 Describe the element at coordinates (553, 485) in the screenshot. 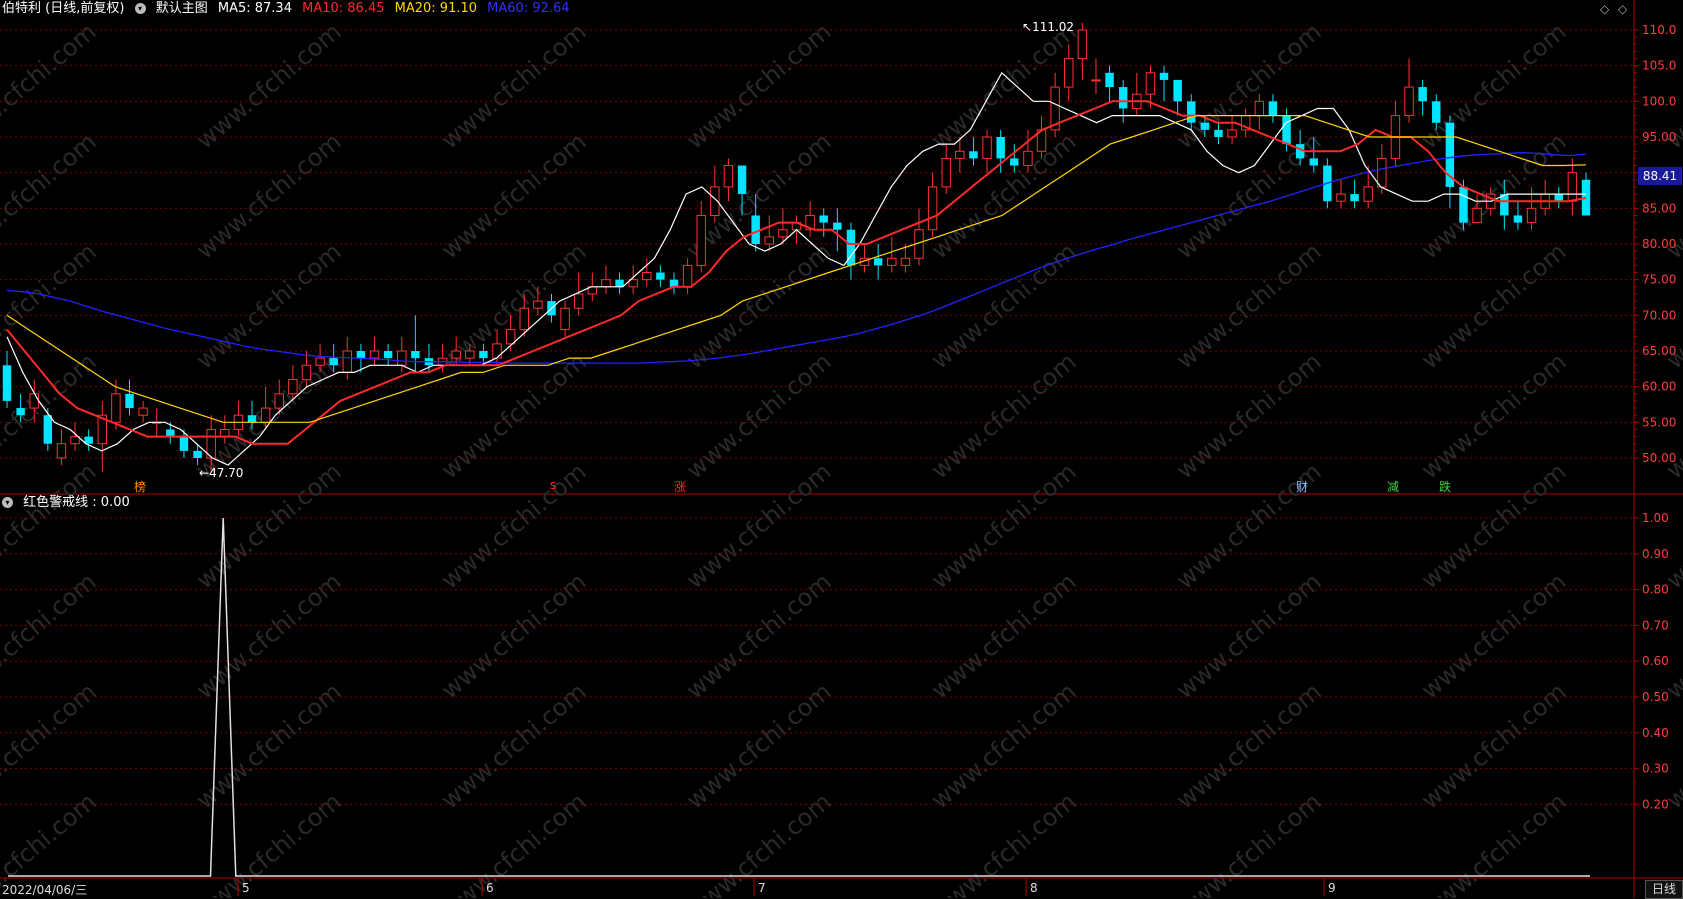

I see `event-mark-s: s` at that location.